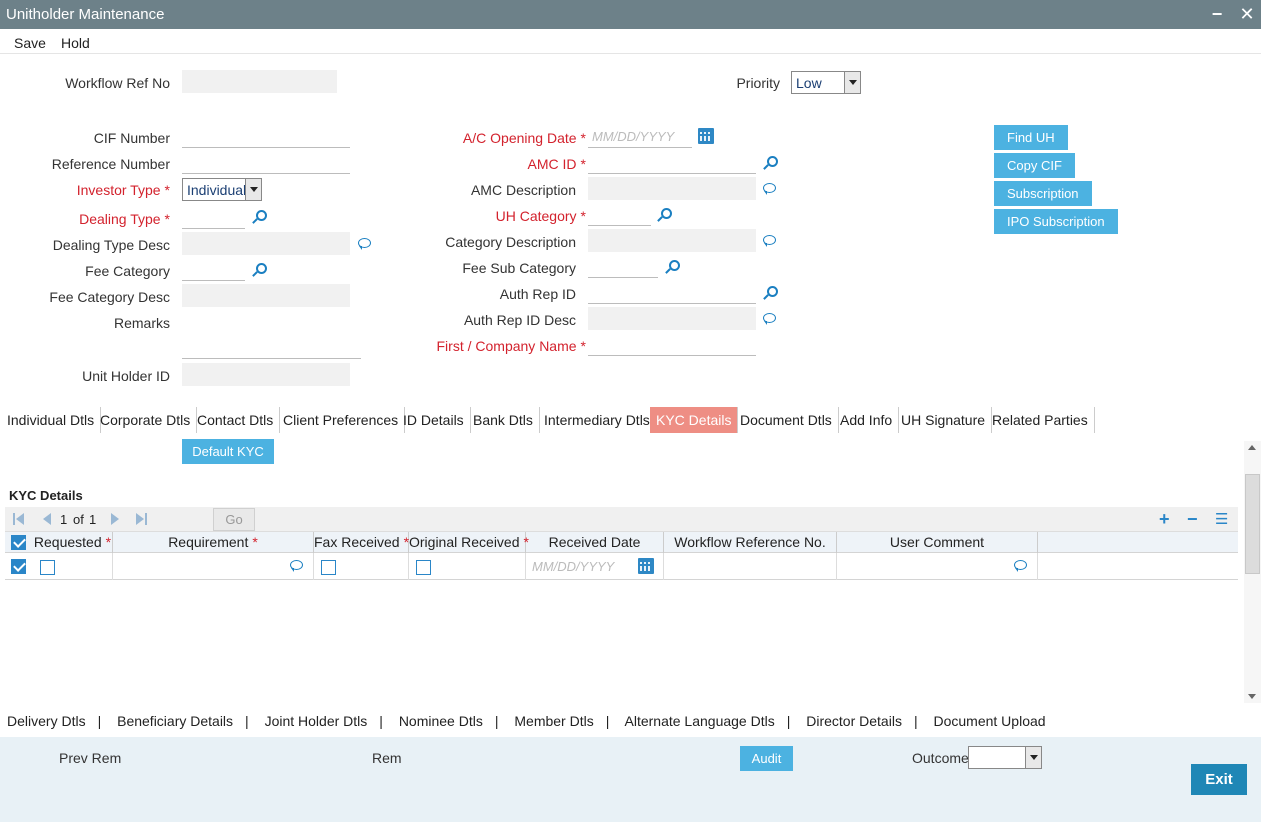  What do you see at coordinates (852, 82) in the screenshot?
I see `chevron-down-icon` at bounding box center [852, 82].